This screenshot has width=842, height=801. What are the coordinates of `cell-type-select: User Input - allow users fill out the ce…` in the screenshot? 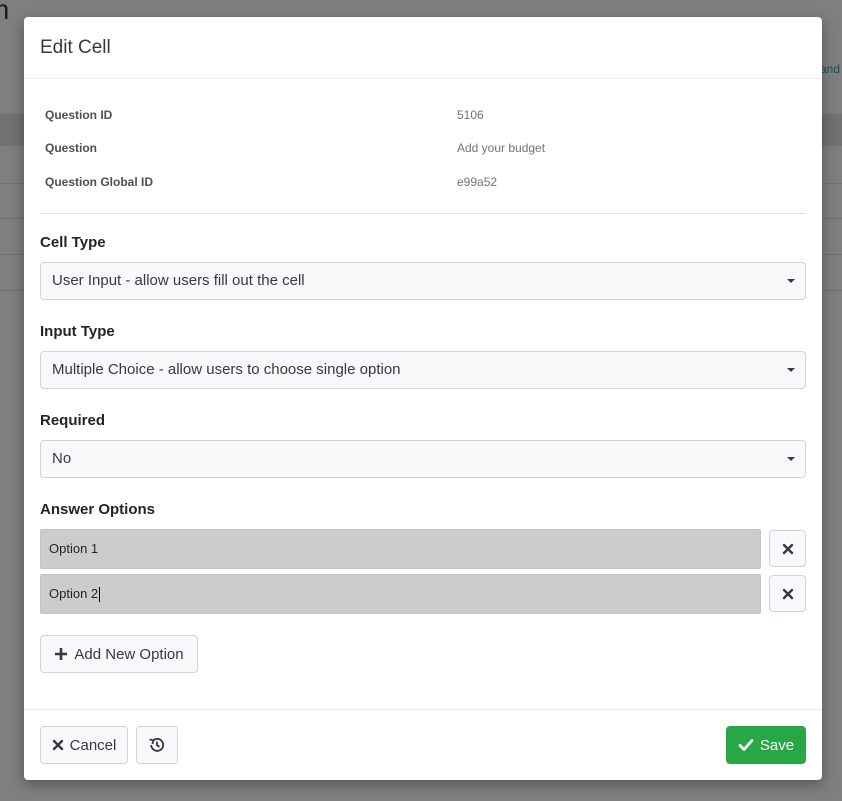 It's located at (423, 281).